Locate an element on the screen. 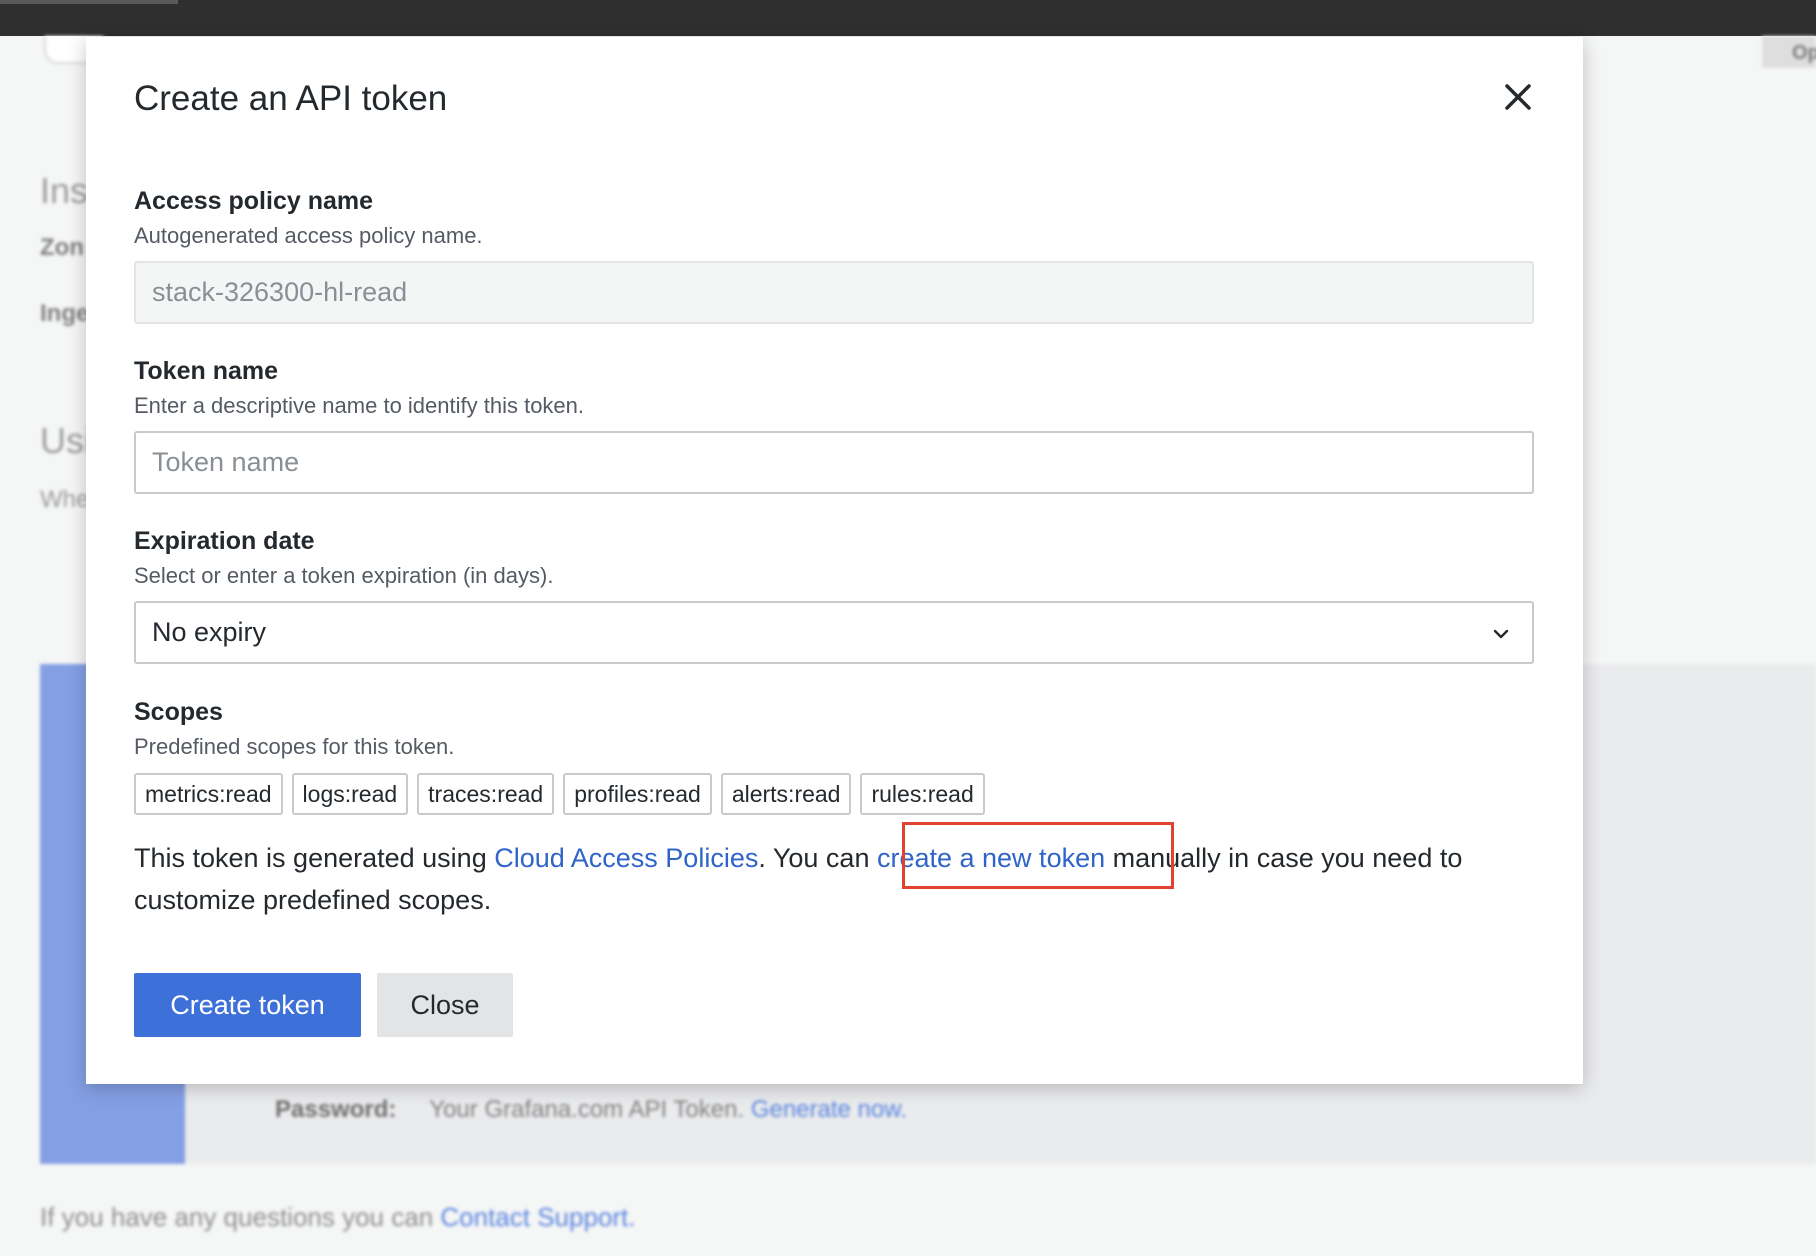  access-policy-label: Access policy name is located at coordinates (254, 201).